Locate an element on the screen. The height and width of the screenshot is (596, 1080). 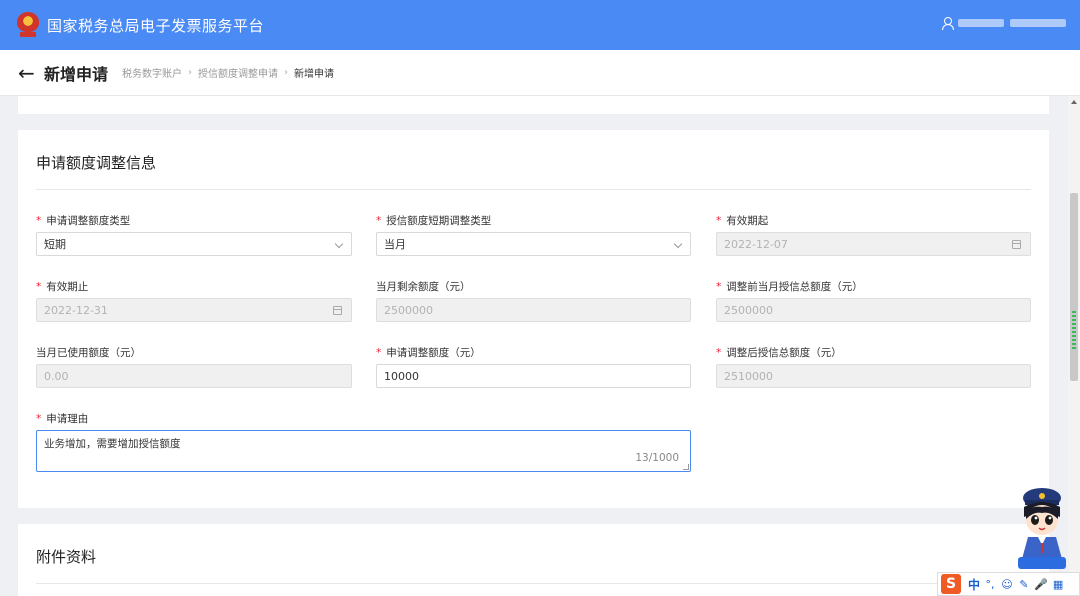
apply-amount-input: 10000 is located at coordinates (533, 376).